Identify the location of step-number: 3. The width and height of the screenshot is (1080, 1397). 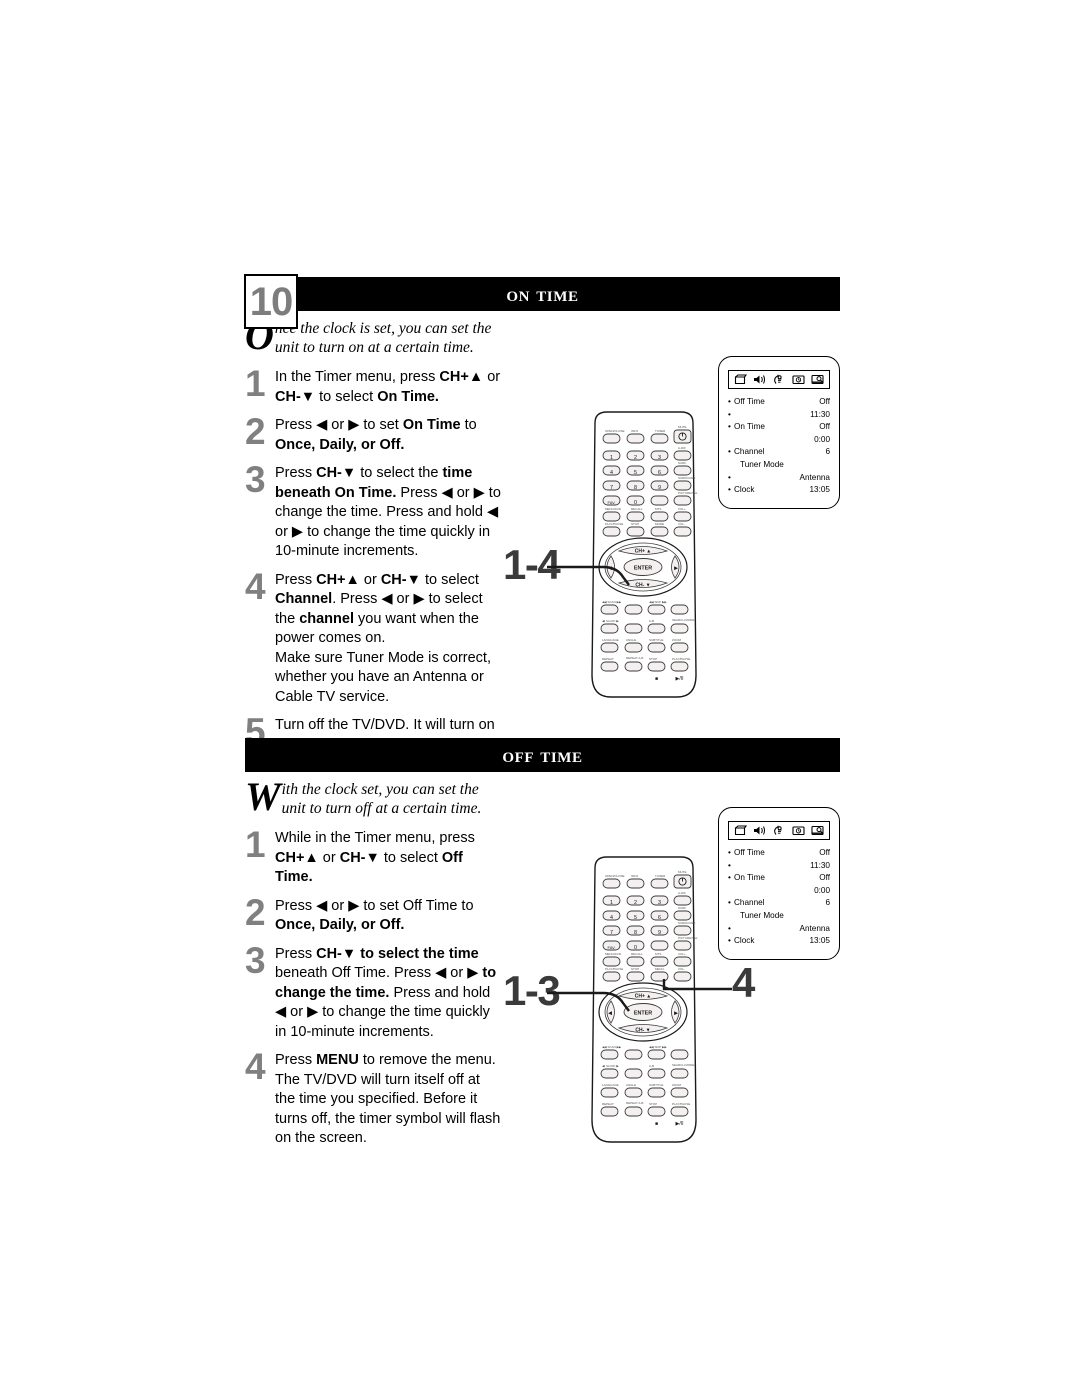
(255, 479).